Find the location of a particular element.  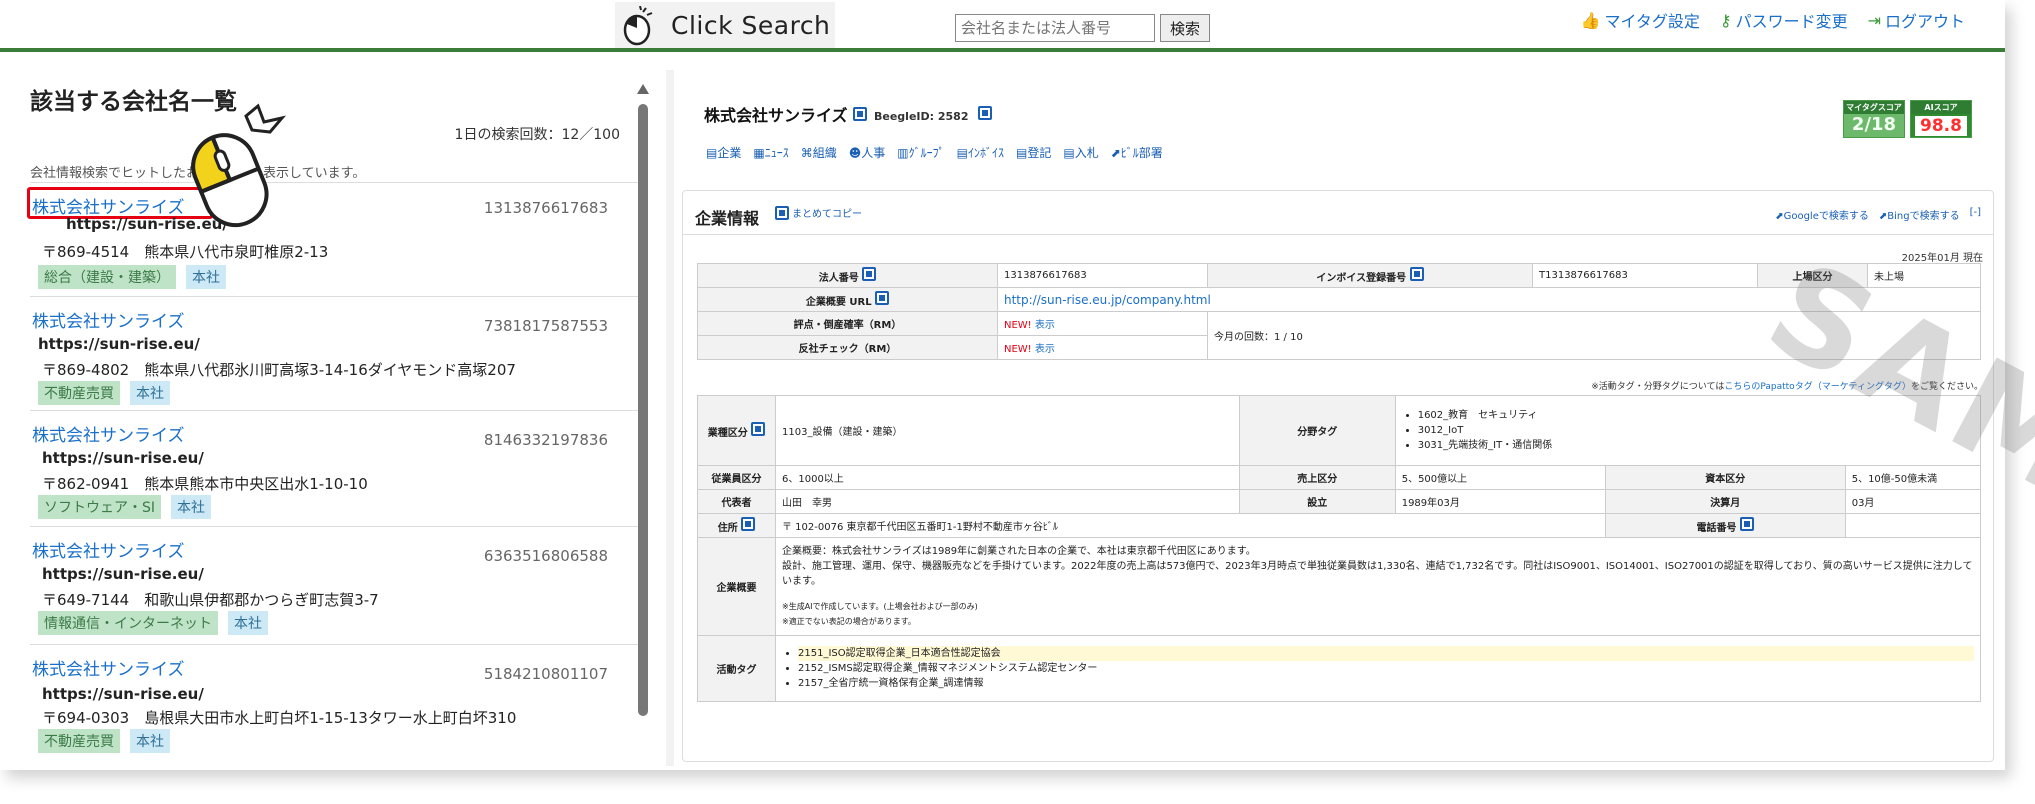

tab-invoice: ▤ｲﾝﾎﾞｲｽ is located at coordinates (980, 152).